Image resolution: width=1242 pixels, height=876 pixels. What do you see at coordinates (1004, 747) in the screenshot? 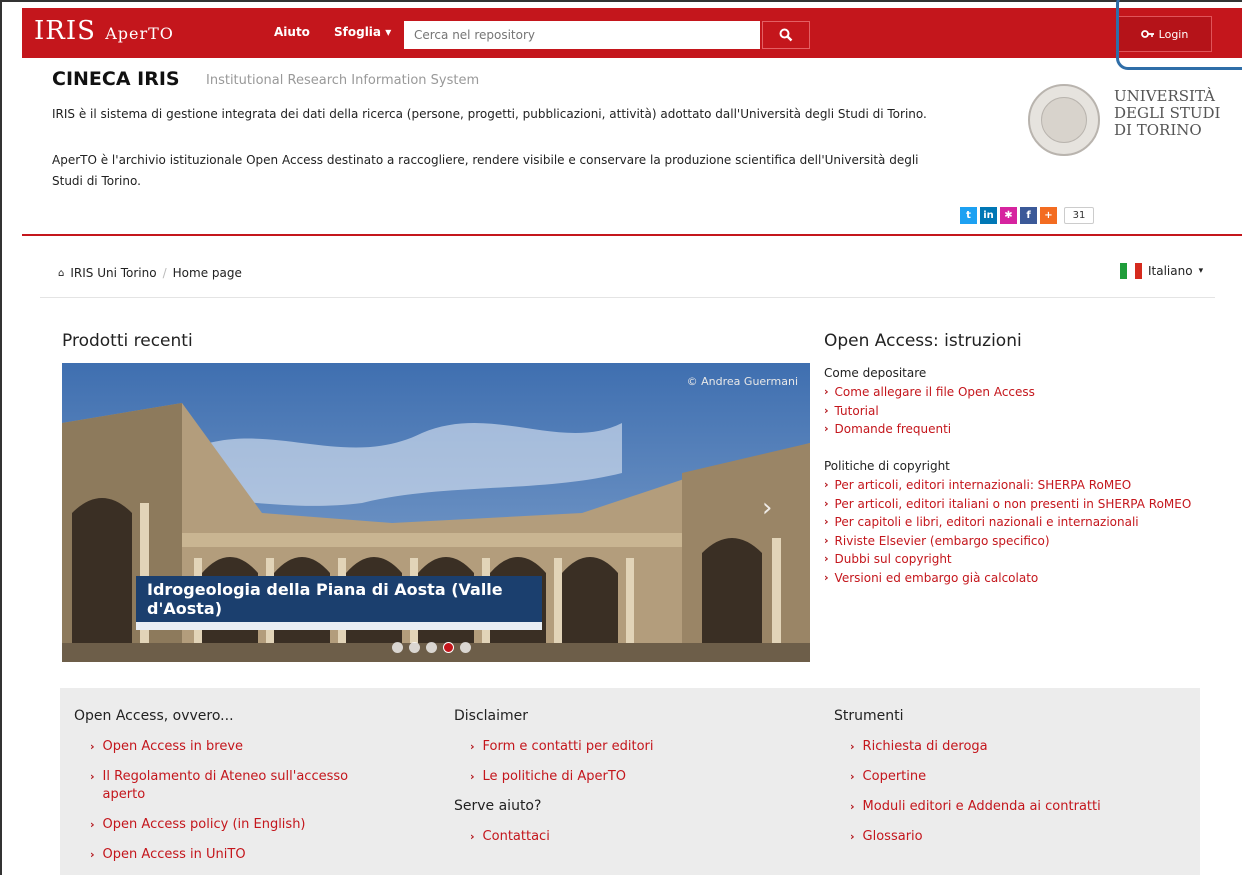
I see `footer-link: › Richiesta di deroga` at bounding box center [1004, 747].